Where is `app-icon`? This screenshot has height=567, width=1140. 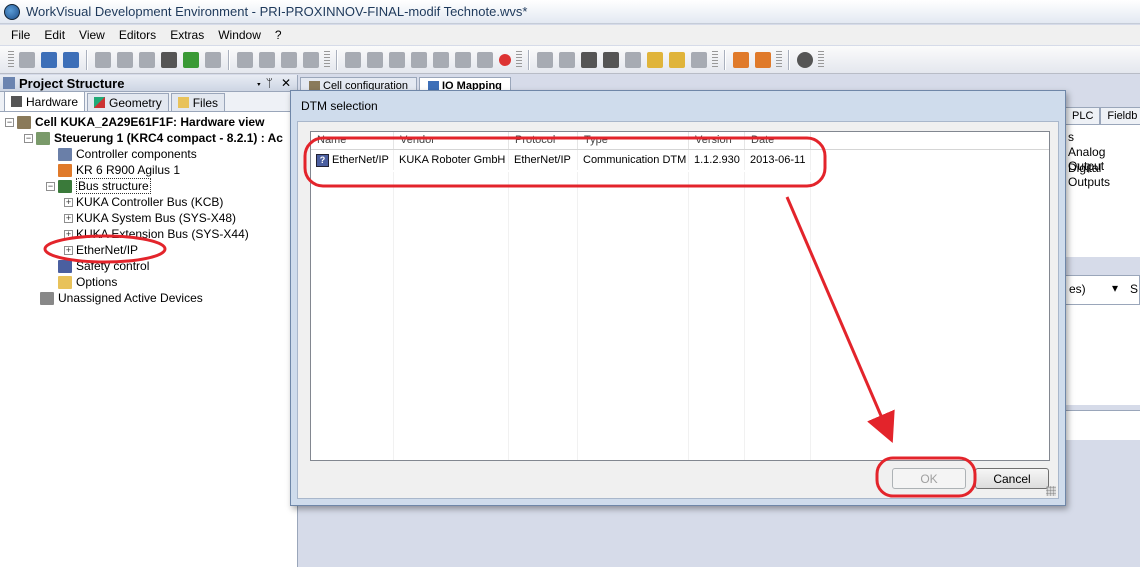 app-icon is located at coordinates (12, 11).